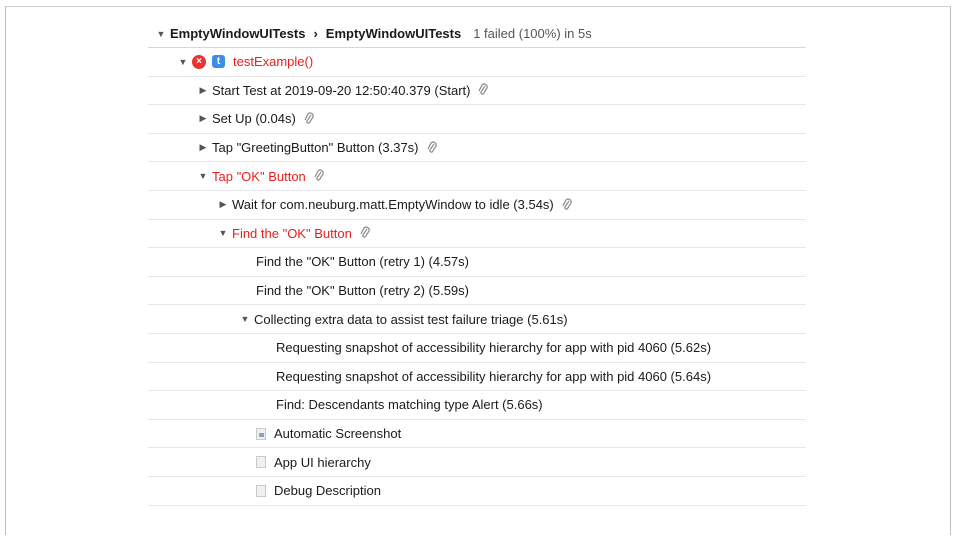 The width and height of the screenshot is (956, 536). Describe the element at coordinates (261, 433) in the screenshot. I see `screenshot-file-icon` at that location.